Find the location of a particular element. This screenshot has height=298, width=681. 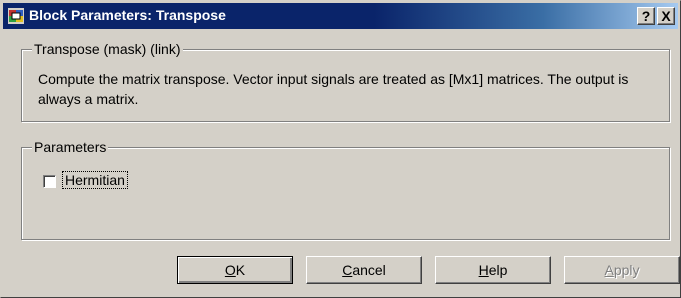

hermitian-label: Hermitian is located at coordinates (95, 180).